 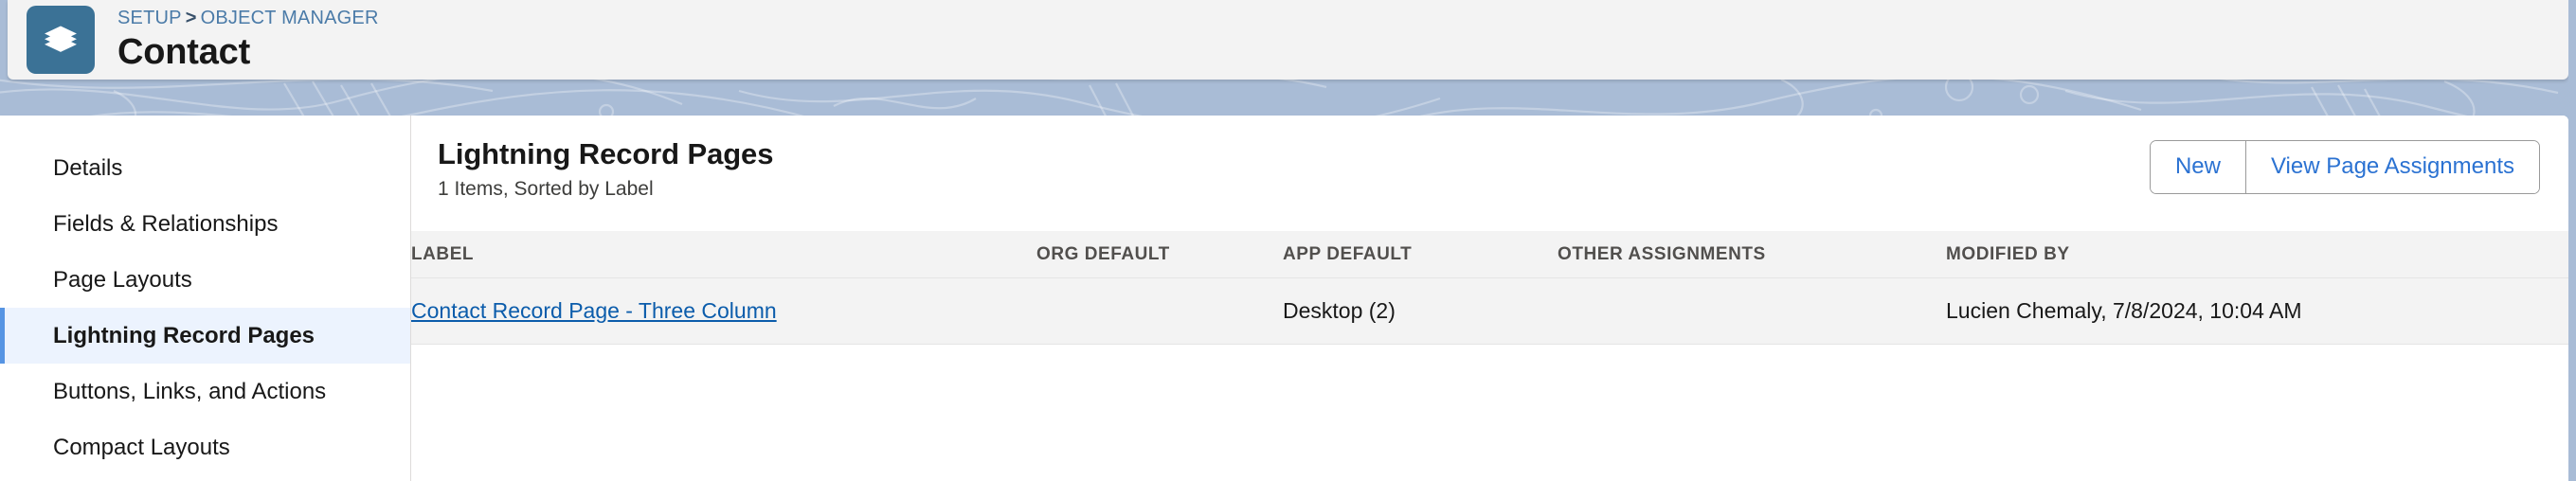 I want to click on sidebar-item-fields-and-relationships: Fields & Relationships, so click(x=205, y=224).